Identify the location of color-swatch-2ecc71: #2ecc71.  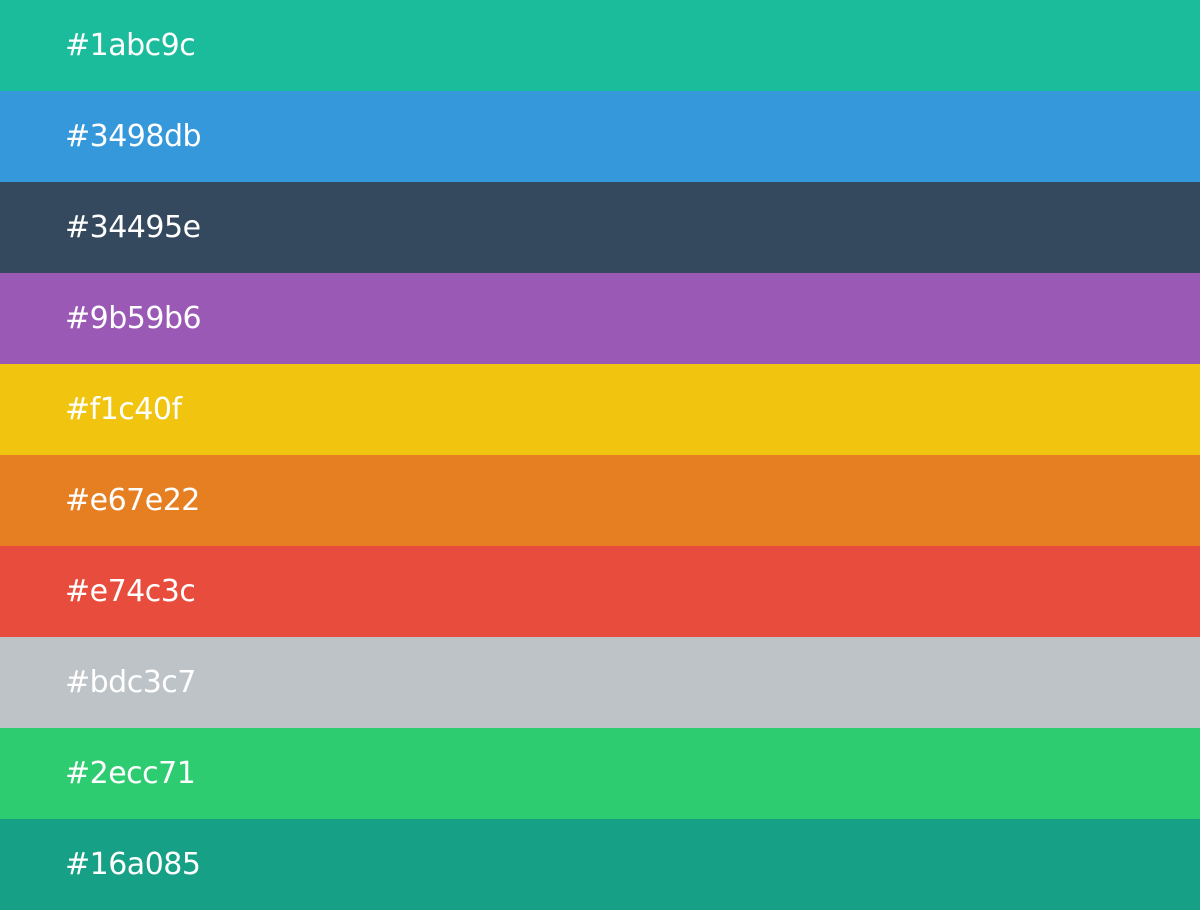
(600, 773).